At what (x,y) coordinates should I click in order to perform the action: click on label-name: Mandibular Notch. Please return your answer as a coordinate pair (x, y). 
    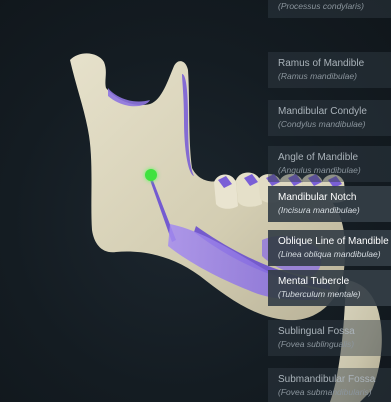
    Looking at the image, I should click on (317, 197).